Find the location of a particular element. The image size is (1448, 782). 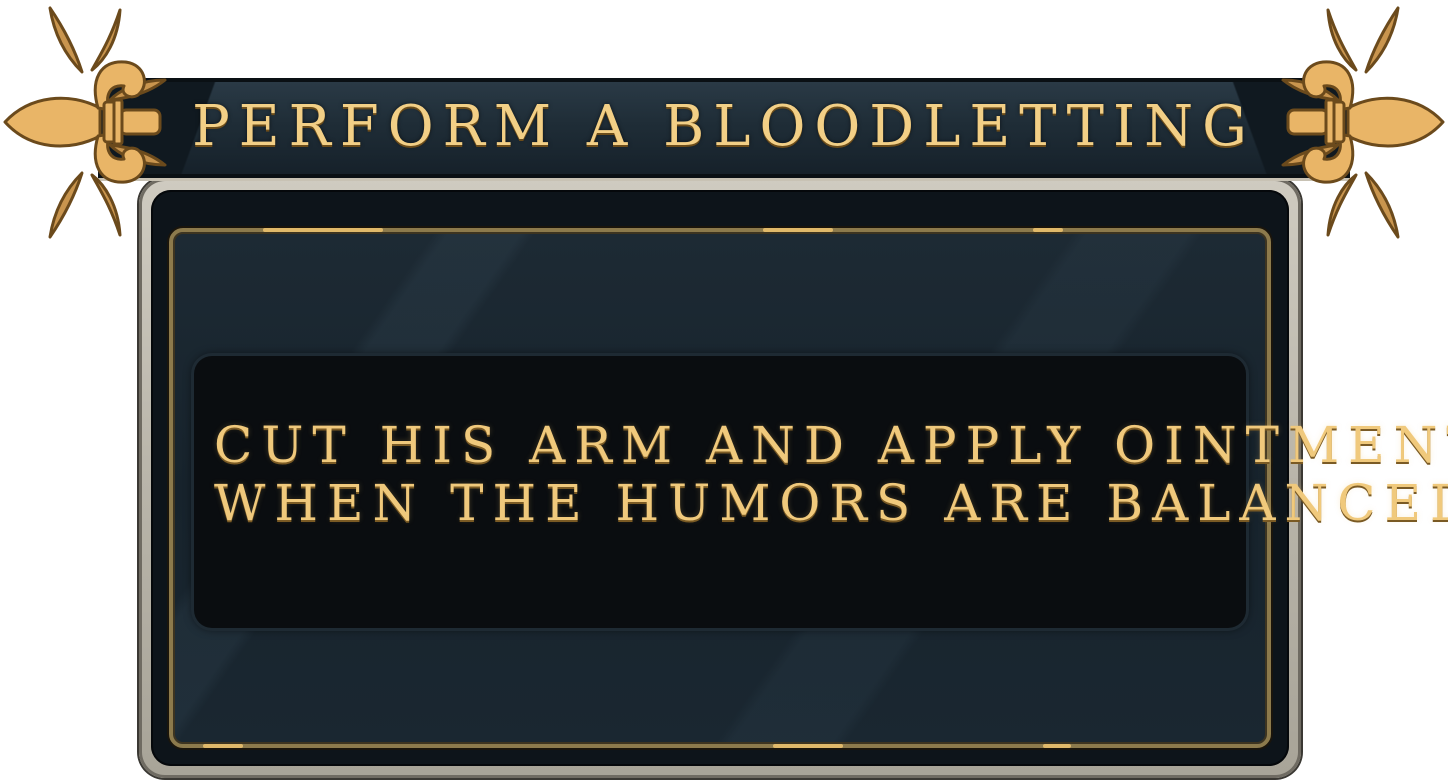

title-banner: PERFORM A BLOODLETTING is located at coordinates (724, 128).